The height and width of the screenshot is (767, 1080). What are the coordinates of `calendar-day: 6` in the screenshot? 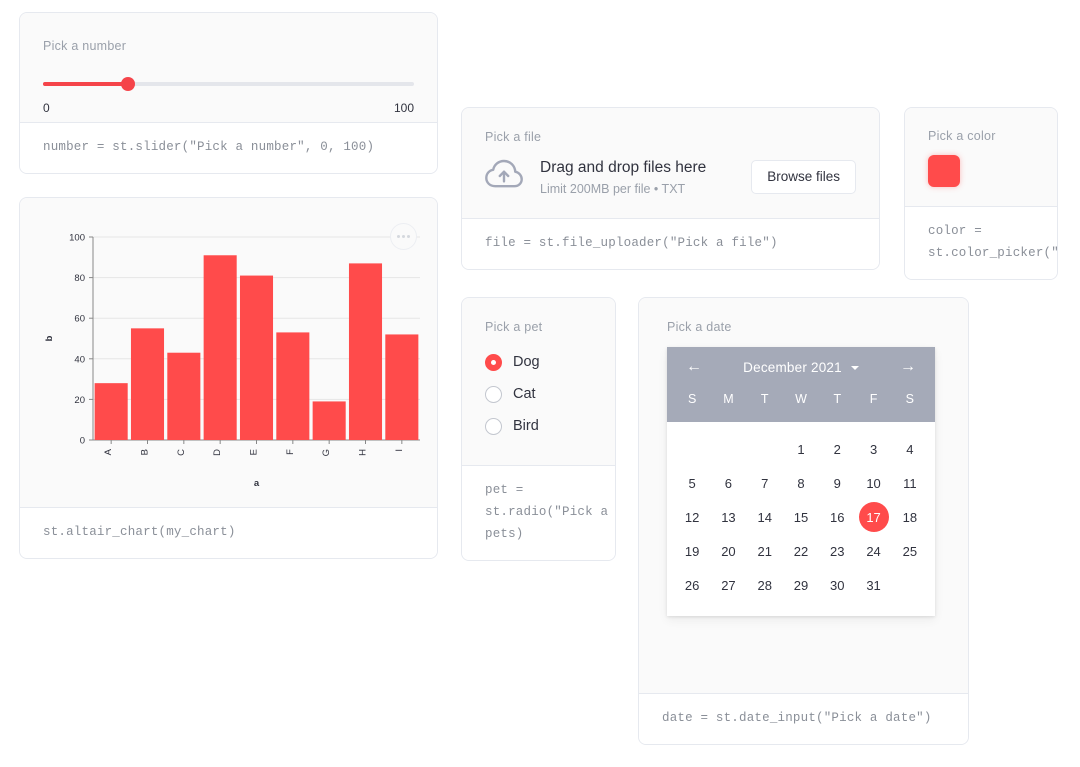 It's located at (728, 483).